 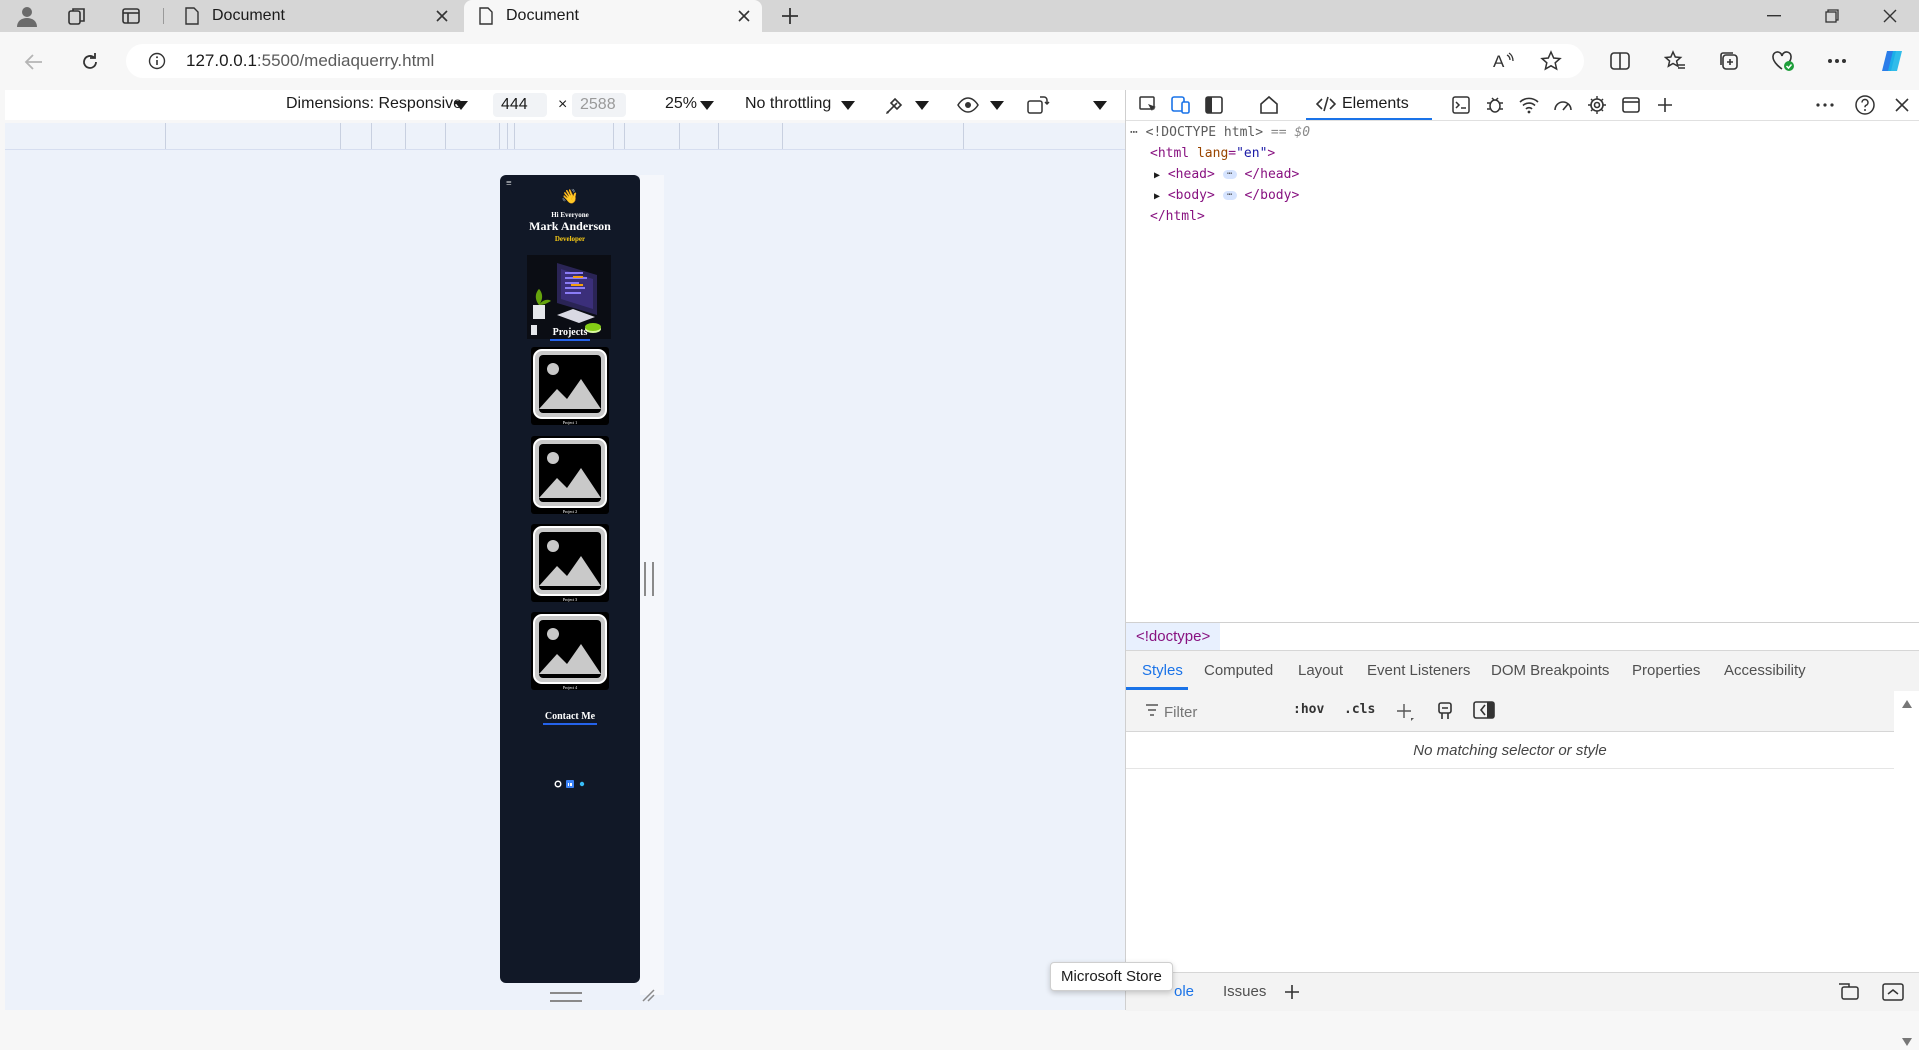 What do you see at coordinates (648, 995) in the screenshot?
I see `corner-resize-icon` at bounding box center [648, 995].